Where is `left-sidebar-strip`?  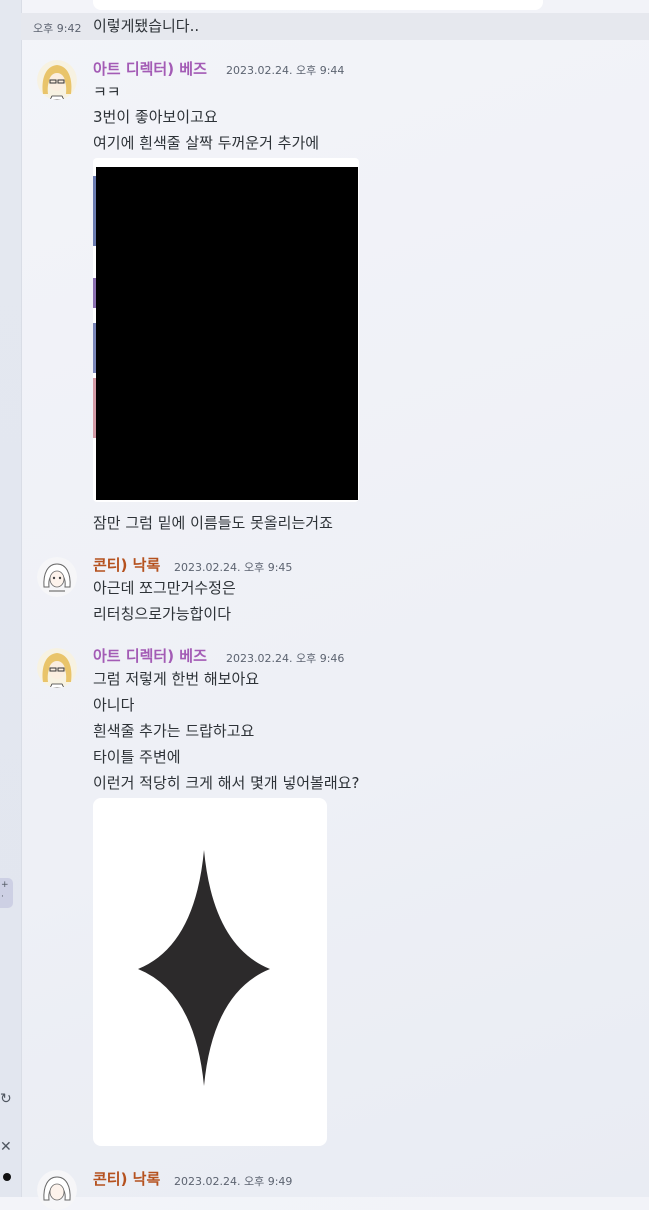 left-sidebar-strip is located at coordinates (11, 598).